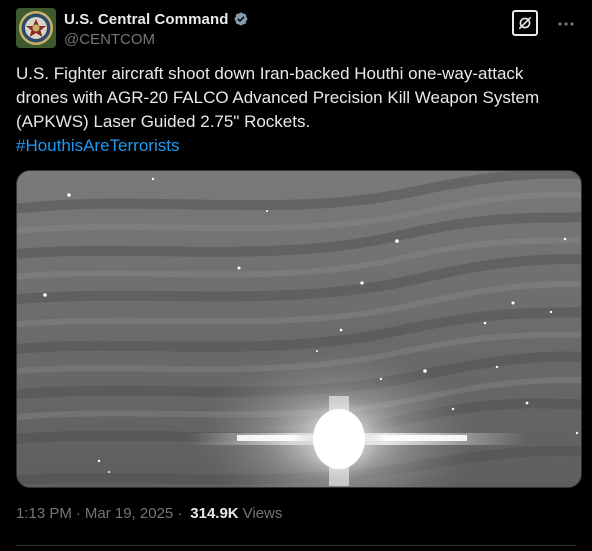 This screenshot has width=592, height=551. I want to click on more-options-button, so click(566, 24).